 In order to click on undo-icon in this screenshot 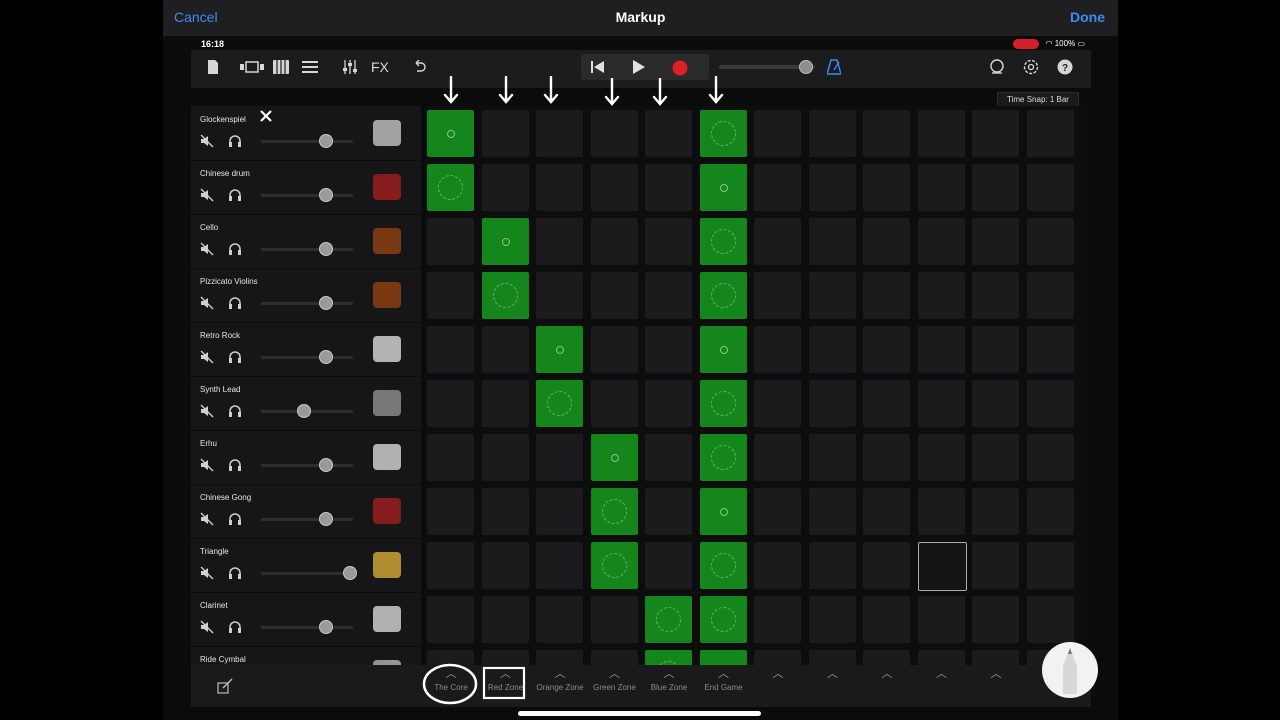, I will do `click(419, 67)`.